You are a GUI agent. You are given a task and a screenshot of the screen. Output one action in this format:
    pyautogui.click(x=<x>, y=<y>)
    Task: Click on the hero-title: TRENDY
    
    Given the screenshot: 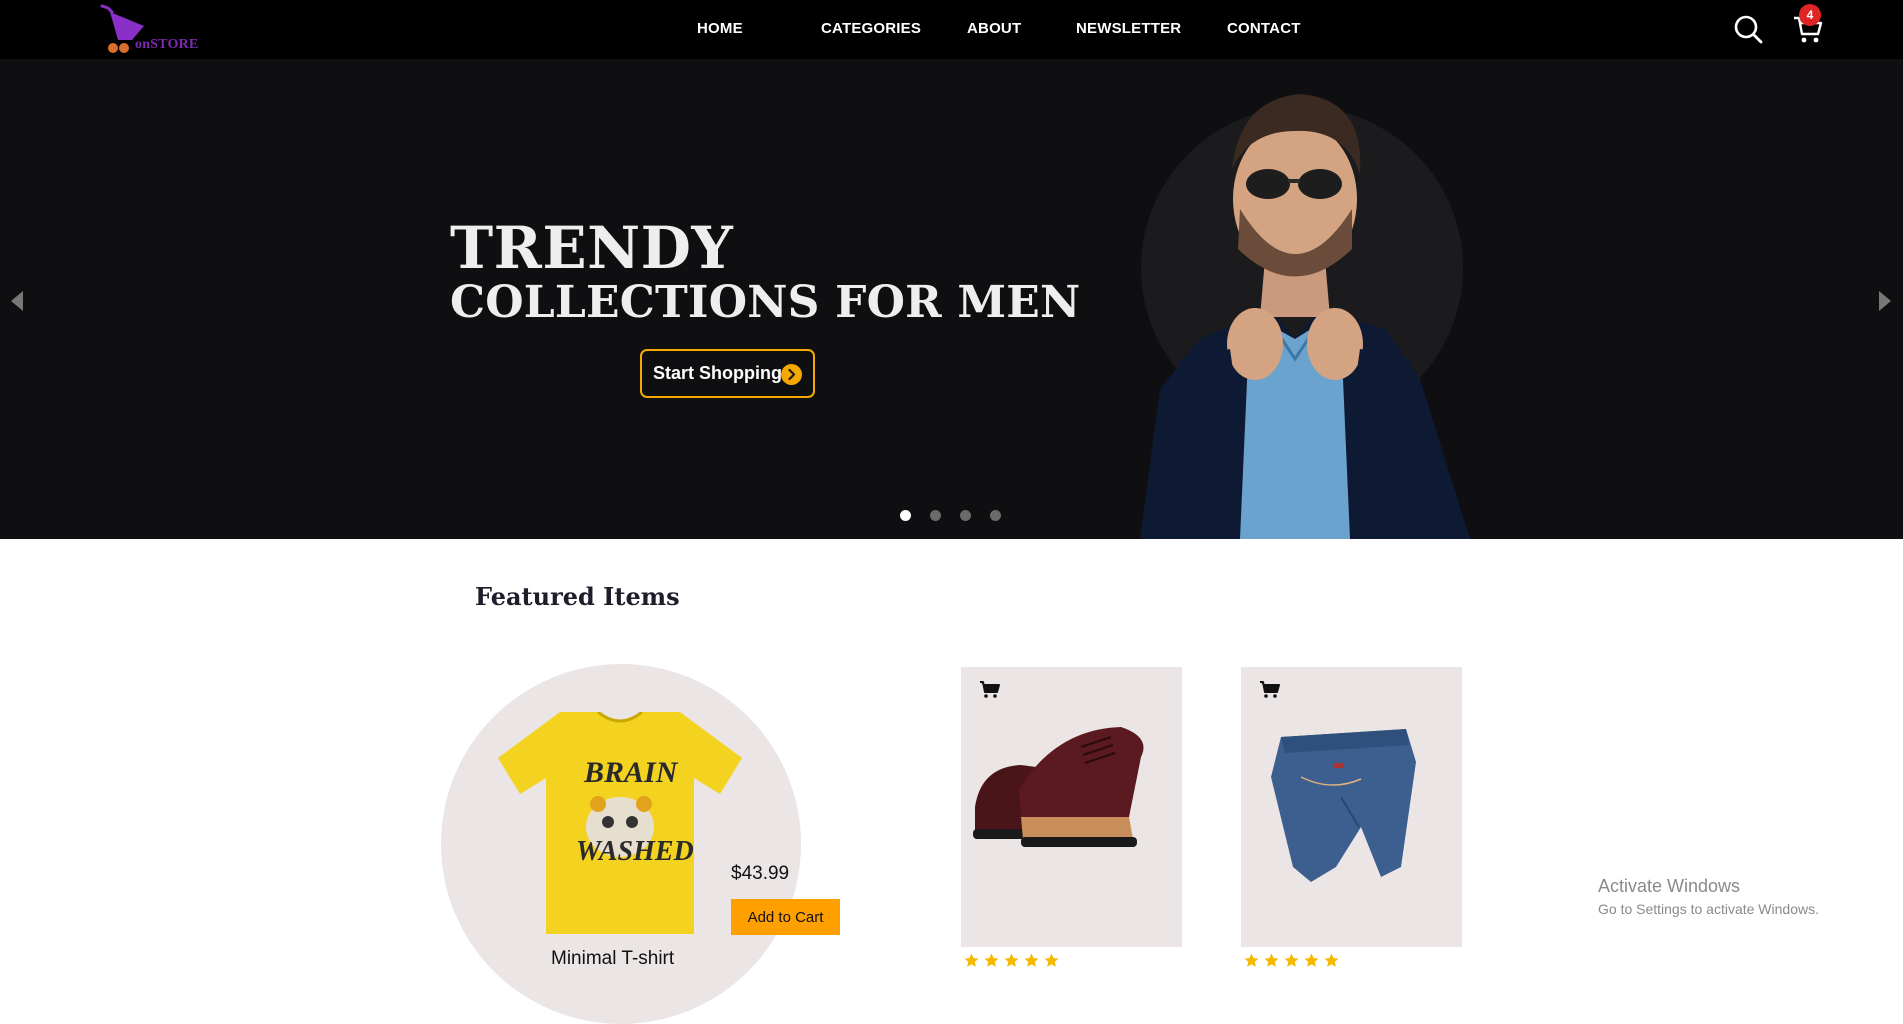 What is the action you would take?
    pyautogui.click(x=592, y=248)
    